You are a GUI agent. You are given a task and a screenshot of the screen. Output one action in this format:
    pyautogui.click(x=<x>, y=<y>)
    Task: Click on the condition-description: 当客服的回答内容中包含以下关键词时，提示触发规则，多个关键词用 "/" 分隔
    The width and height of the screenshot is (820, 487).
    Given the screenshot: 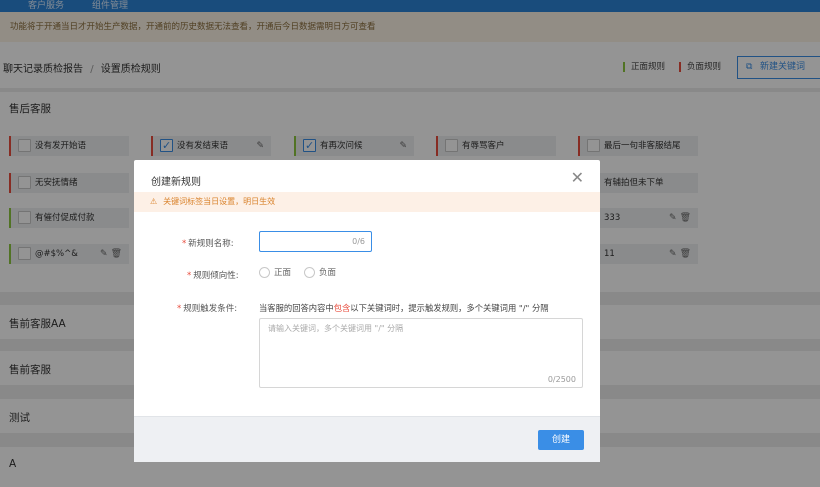 What is the action you would take?
    pyautogui.click(x=404, y=308)
    